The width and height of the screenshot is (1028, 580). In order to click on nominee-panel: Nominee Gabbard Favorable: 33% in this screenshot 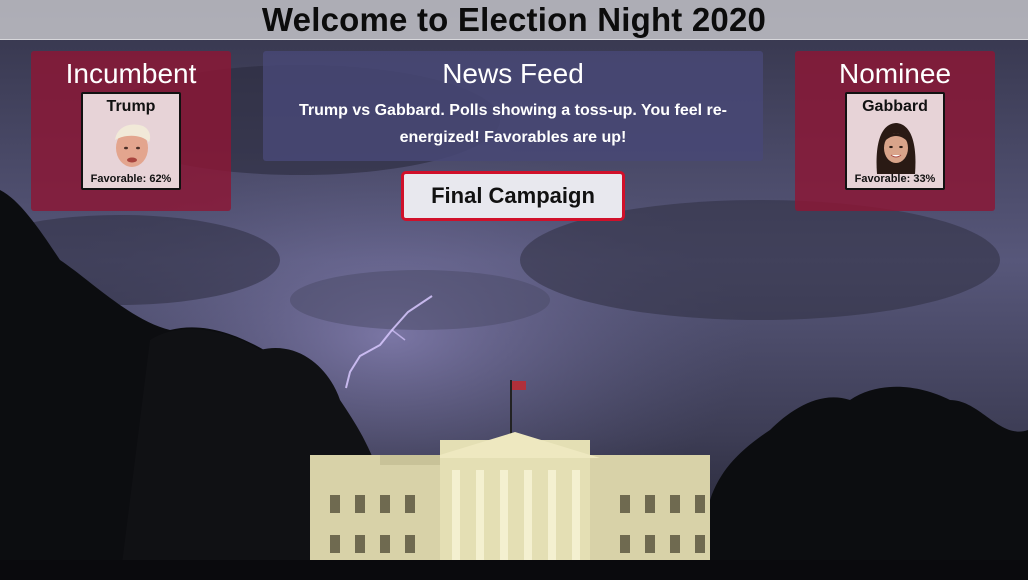, I will do `click(895, 131)`.